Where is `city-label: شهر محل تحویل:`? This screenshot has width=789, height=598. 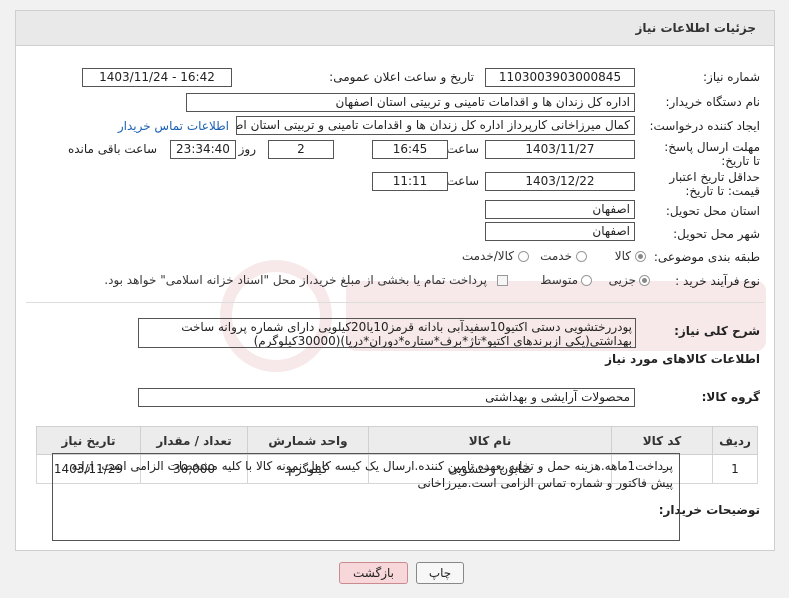 city-label: شهر محل تحویل: is located at coordinates (716, 234).